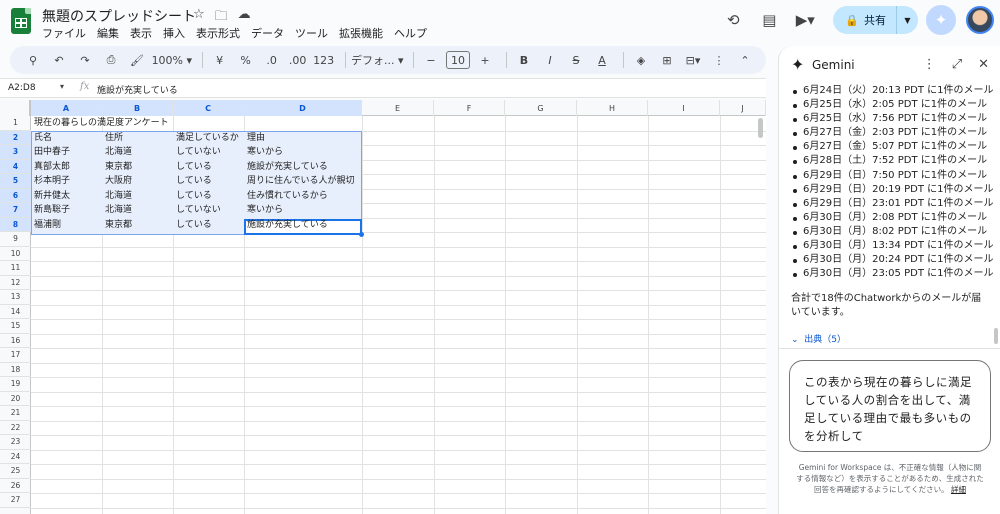  What do you see at coordinates (15, 181) in the screenshot?
I see `row-header-5: 5` at bounding box center [15, 181].